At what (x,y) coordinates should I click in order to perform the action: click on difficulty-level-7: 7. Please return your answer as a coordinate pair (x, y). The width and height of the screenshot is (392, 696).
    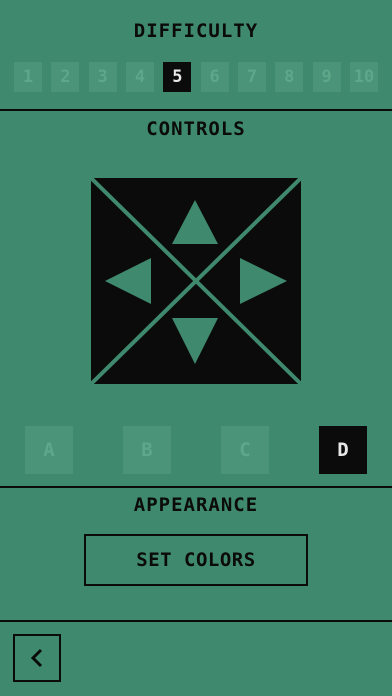
    Looking at the image, I should click on (251, 77).